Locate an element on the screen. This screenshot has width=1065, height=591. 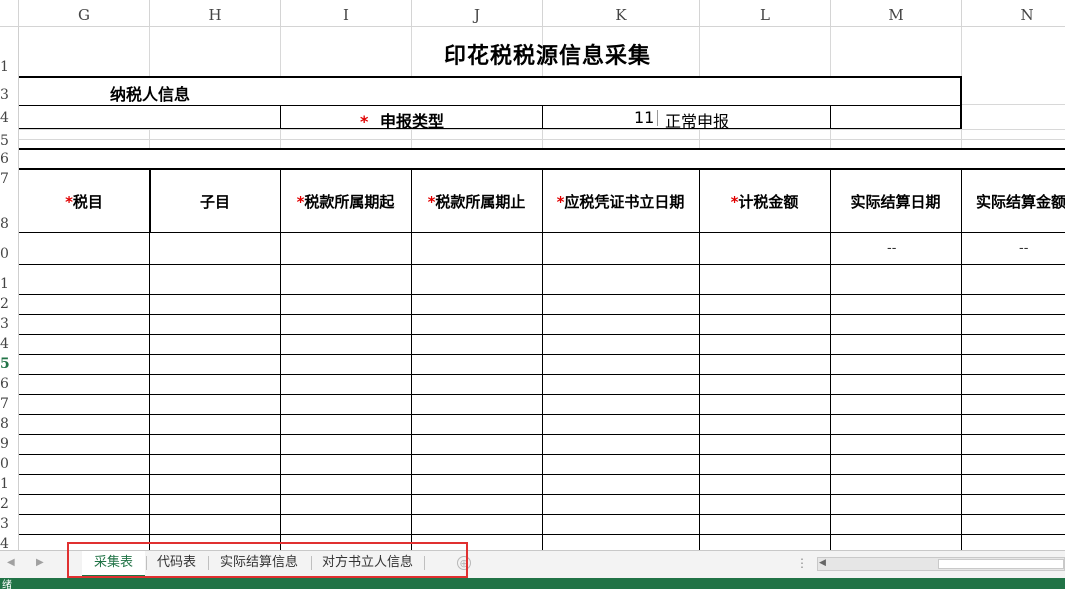
column-header-h: H is located at coordinates (215, 13).